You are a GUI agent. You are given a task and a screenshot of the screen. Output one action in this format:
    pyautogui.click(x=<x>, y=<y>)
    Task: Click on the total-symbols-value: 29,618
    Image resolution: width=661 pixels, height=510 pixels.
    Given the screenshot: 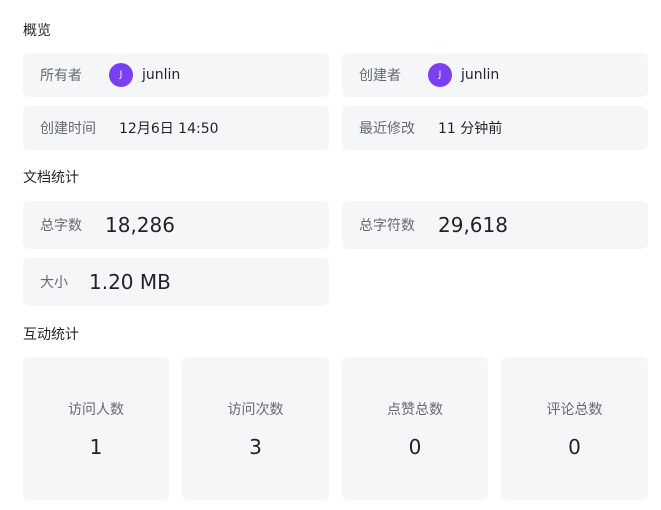 What is the action you would take?
    pyautogui.click(x=473, y=225)
    